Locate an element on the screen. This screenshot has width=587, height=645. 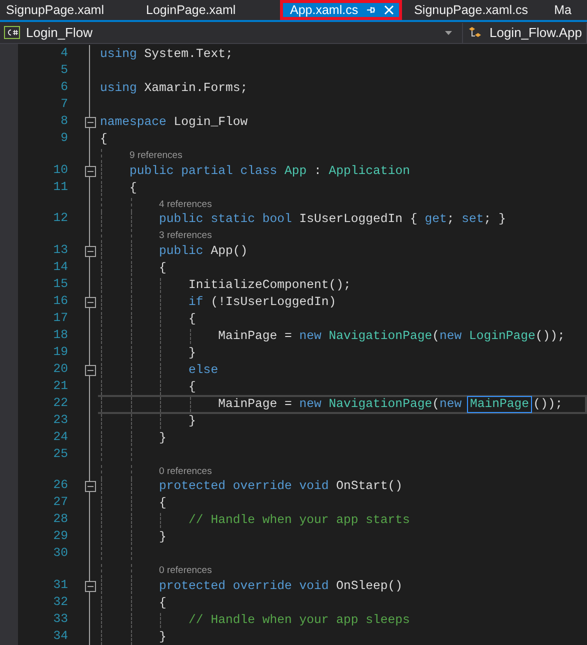
code-line: // Handle when your app sleeps is located at coordinates (299, 620).